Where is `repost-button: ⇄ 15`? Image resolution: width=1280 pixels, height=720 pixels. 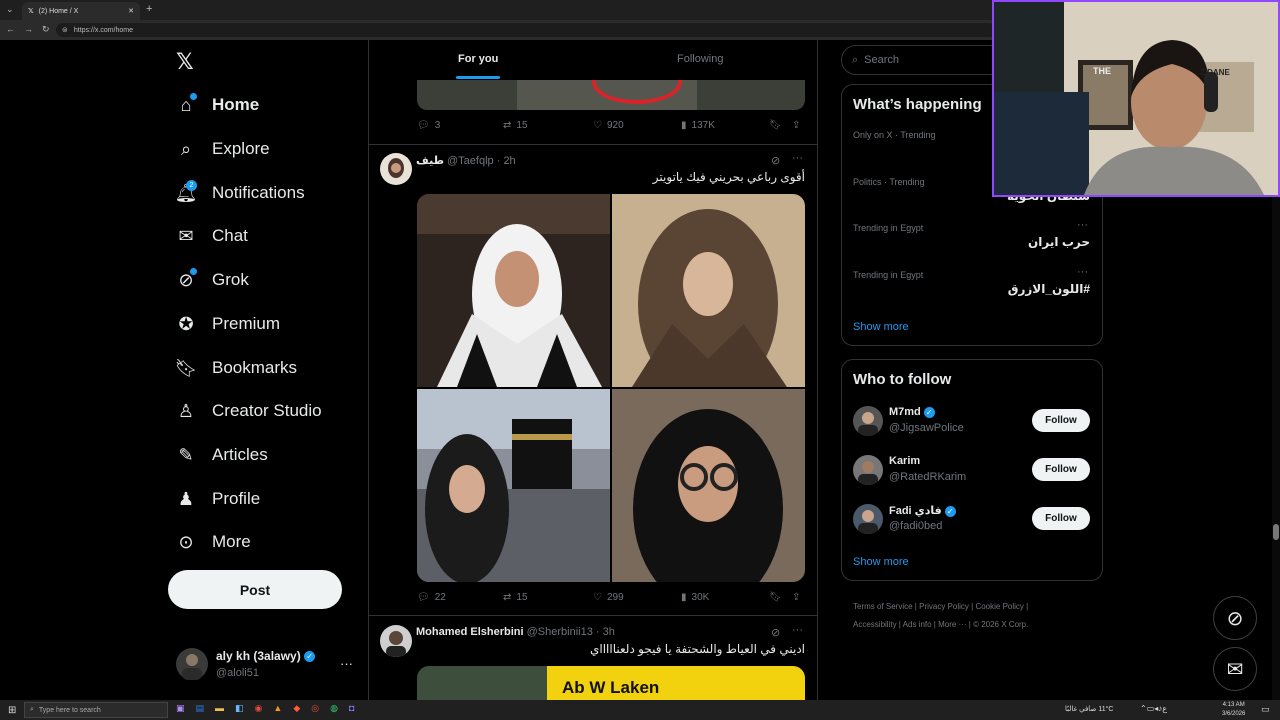 repost-button: ⇄ 15 is located at coordinates (515, 125).